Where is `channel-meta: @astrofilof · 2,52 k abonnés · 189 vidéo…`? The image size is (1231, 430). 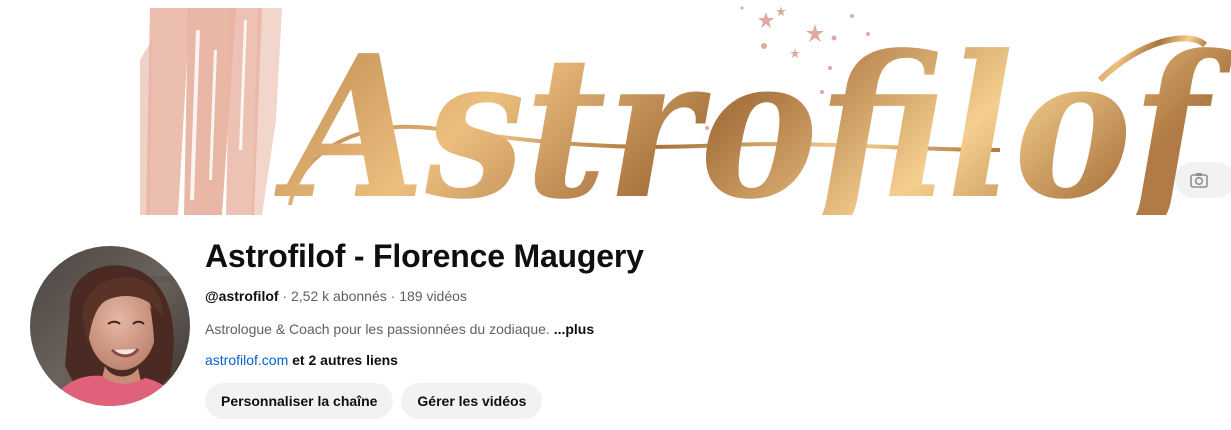
channel-meta: @astrofilof · 2,52 k abonnés · 189 vidéo… is located at coordinates (424, 296).